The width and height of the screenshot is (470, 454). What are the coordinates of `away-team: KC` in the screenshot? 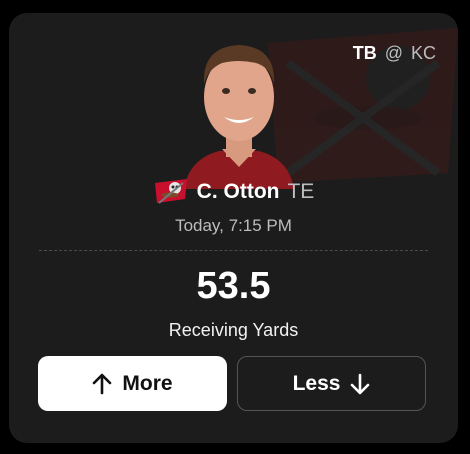 It's located at (423, 53).